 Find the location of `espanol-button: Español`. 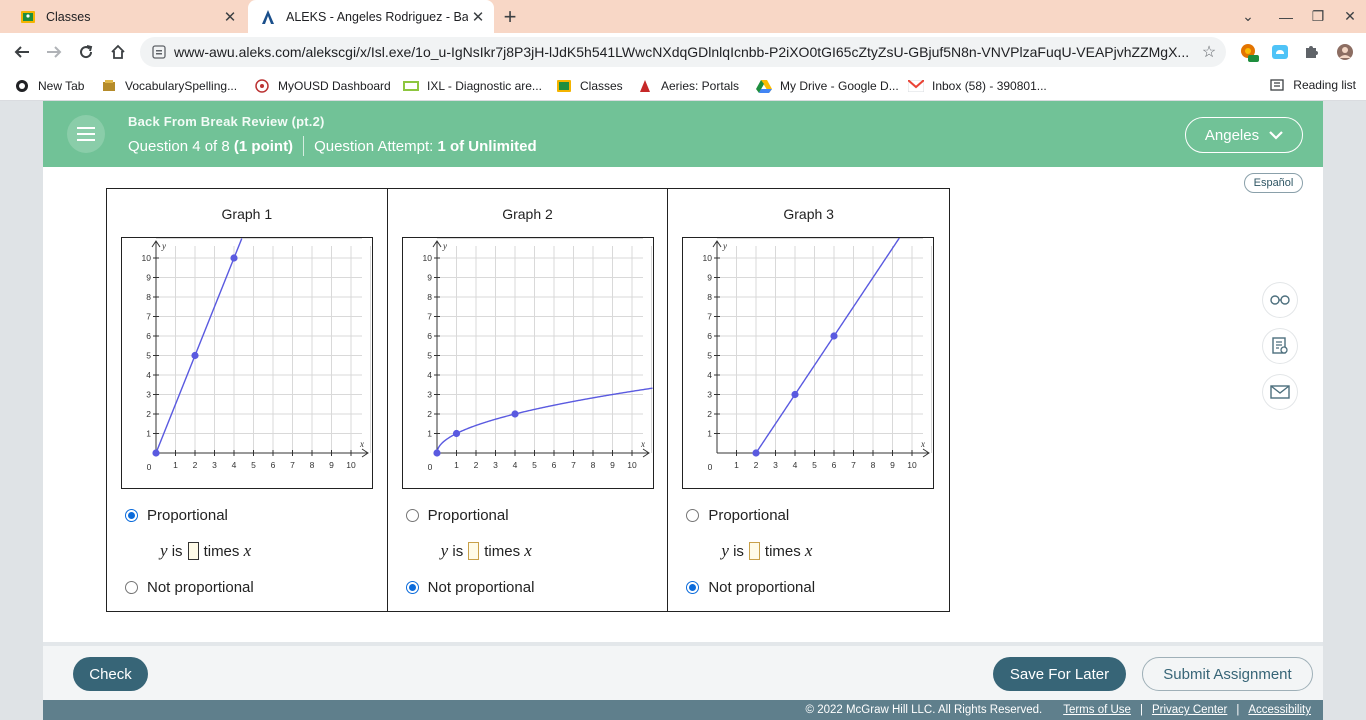

espanol-button: Español is located at coordinates (1273, 183).